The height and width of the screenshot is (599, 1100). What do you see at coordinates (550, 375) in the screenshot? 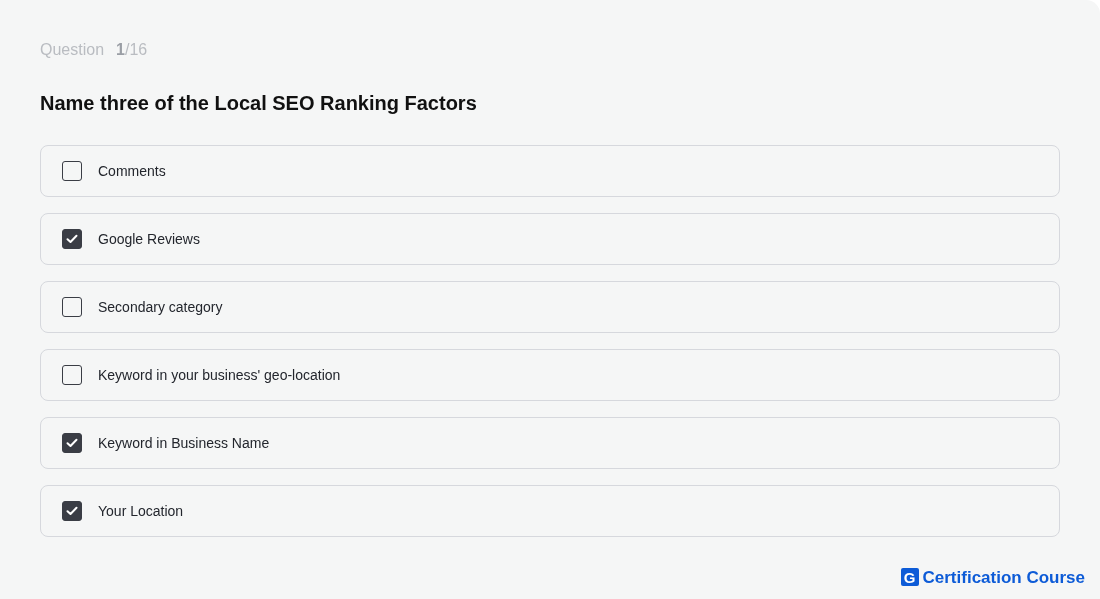
I see `answer-option: Keyword in your business' geo-location` at bounding box center [550, 375].